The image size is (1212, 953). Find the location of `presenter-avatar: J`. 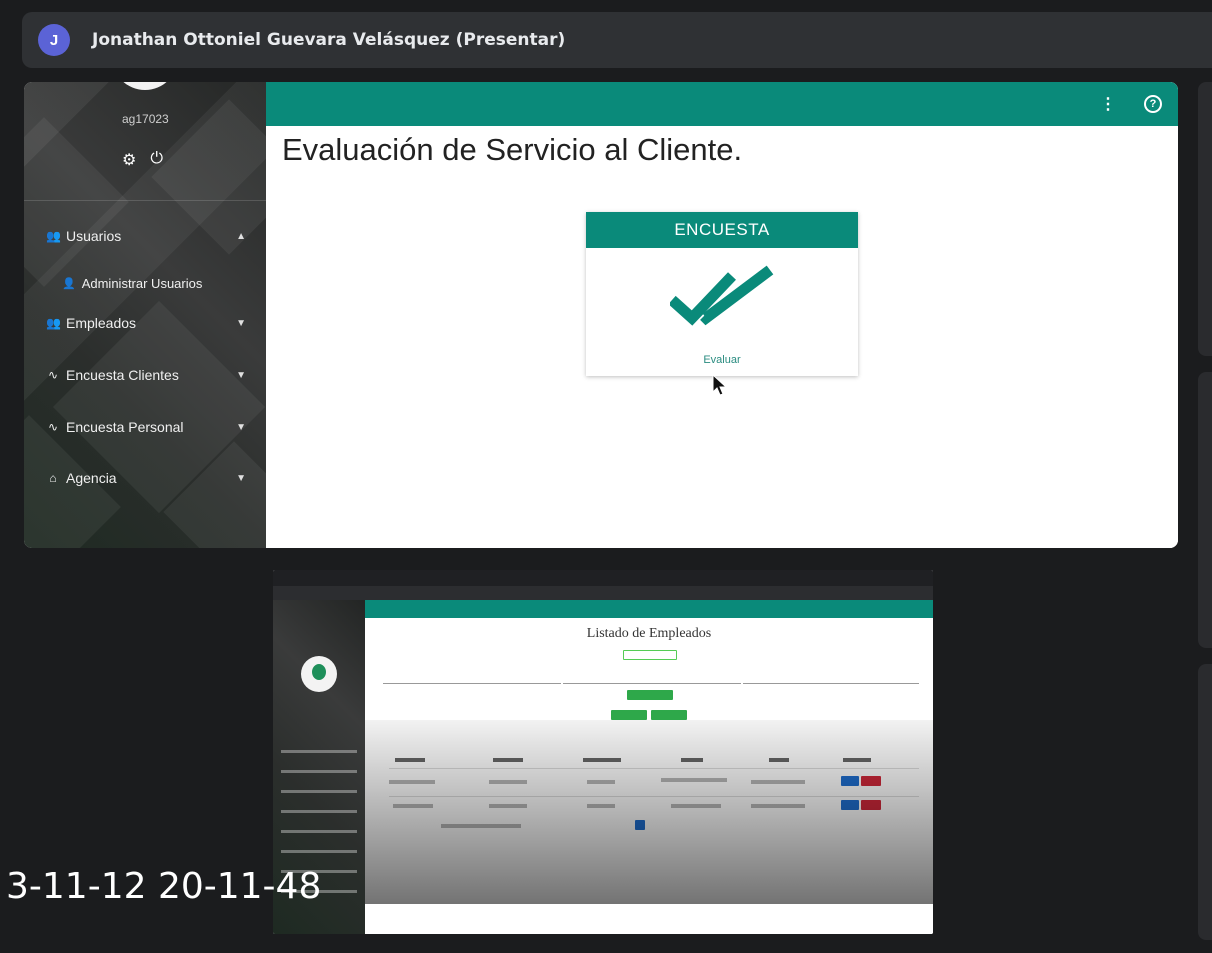

presenter-avatar: J is located at coordinates (54, 40).